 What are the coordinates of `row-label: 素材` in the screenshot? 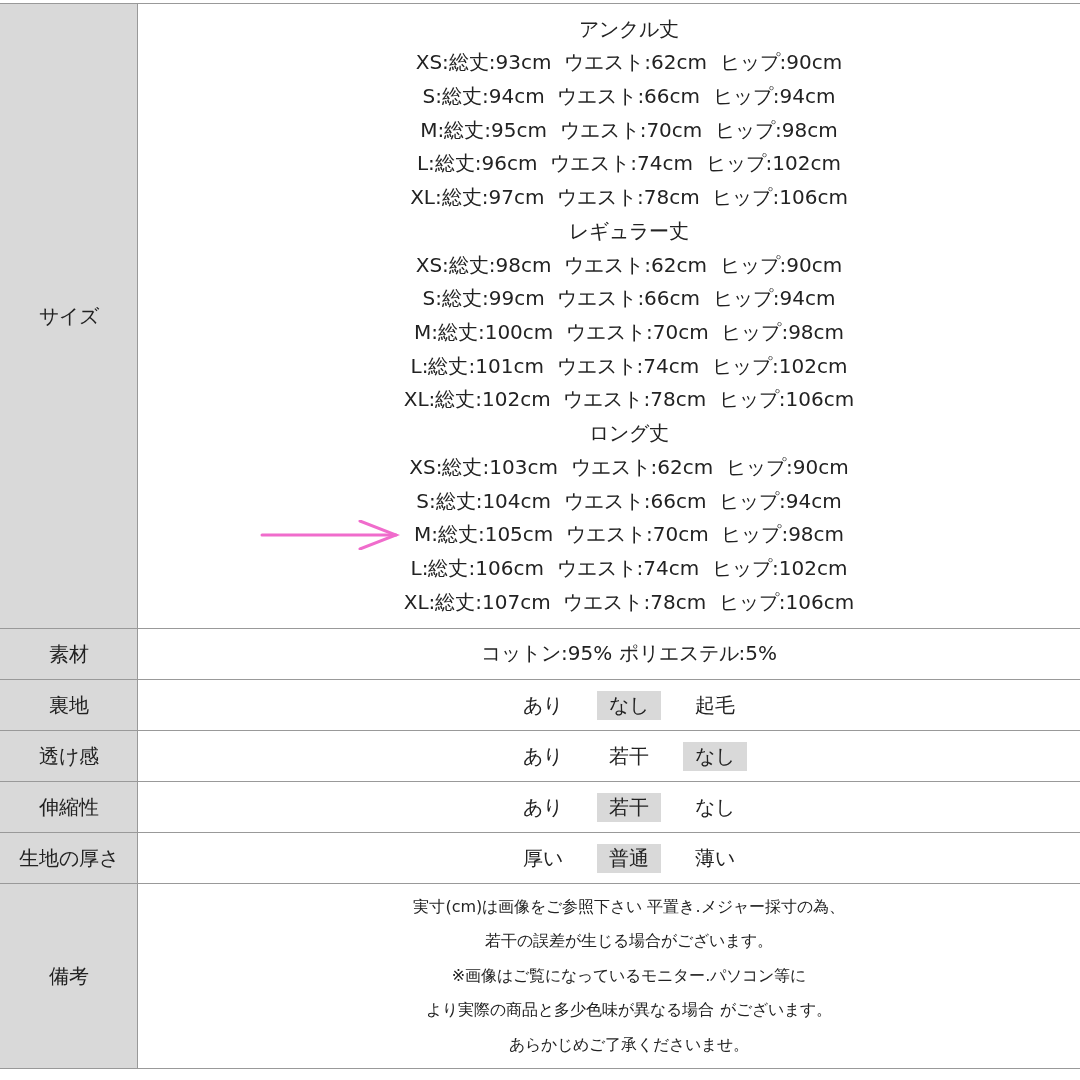 It's located at (68, 654).